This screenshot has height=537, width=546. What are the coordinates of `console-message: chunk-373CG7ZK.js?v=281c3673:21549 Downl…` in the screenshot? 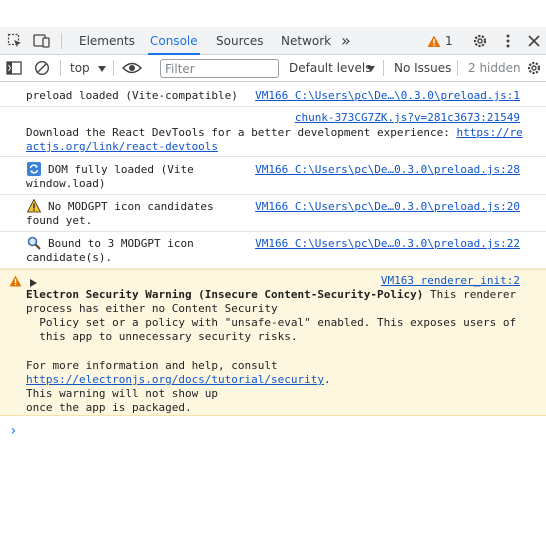 It's located at (273, 132).